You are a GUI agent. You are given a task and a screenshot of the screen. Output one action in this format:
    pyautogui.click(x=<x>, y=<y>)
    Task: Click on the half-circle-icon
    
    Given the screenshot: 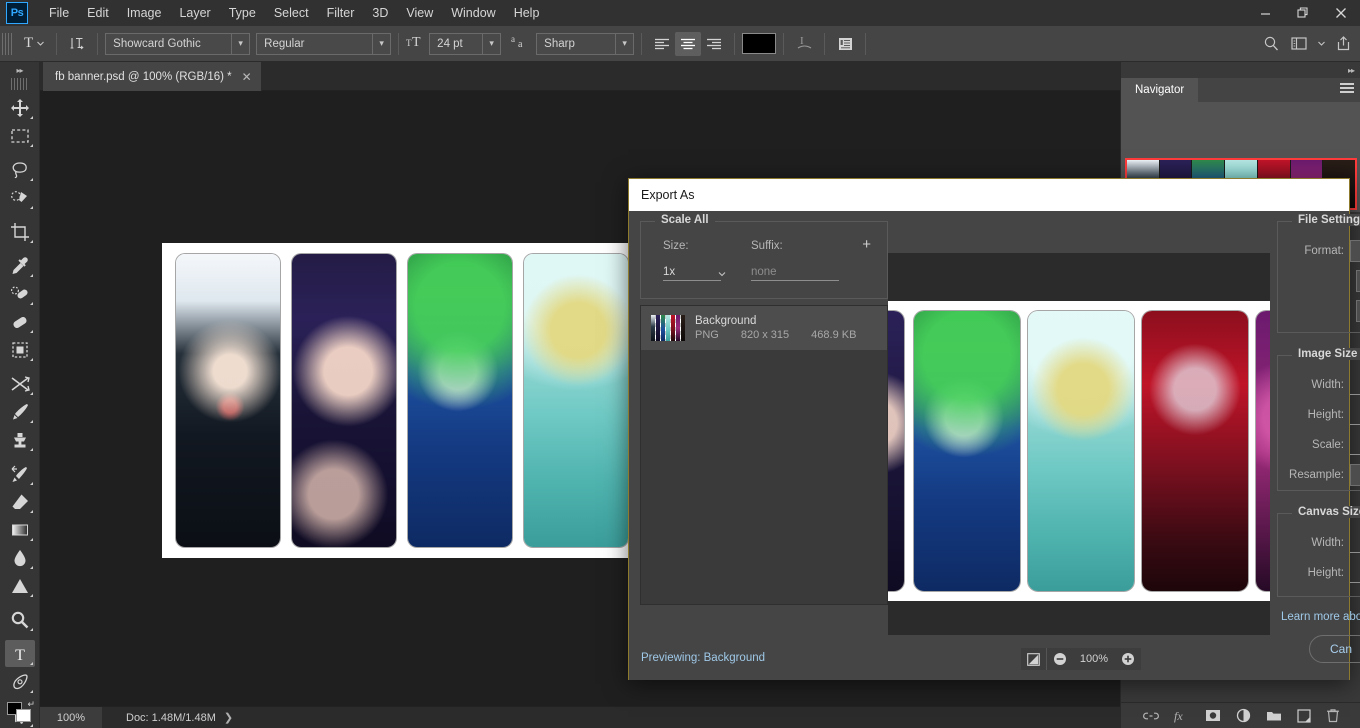 What is the action you would take?
    pyautogui.click(x=1243, y=715)
    